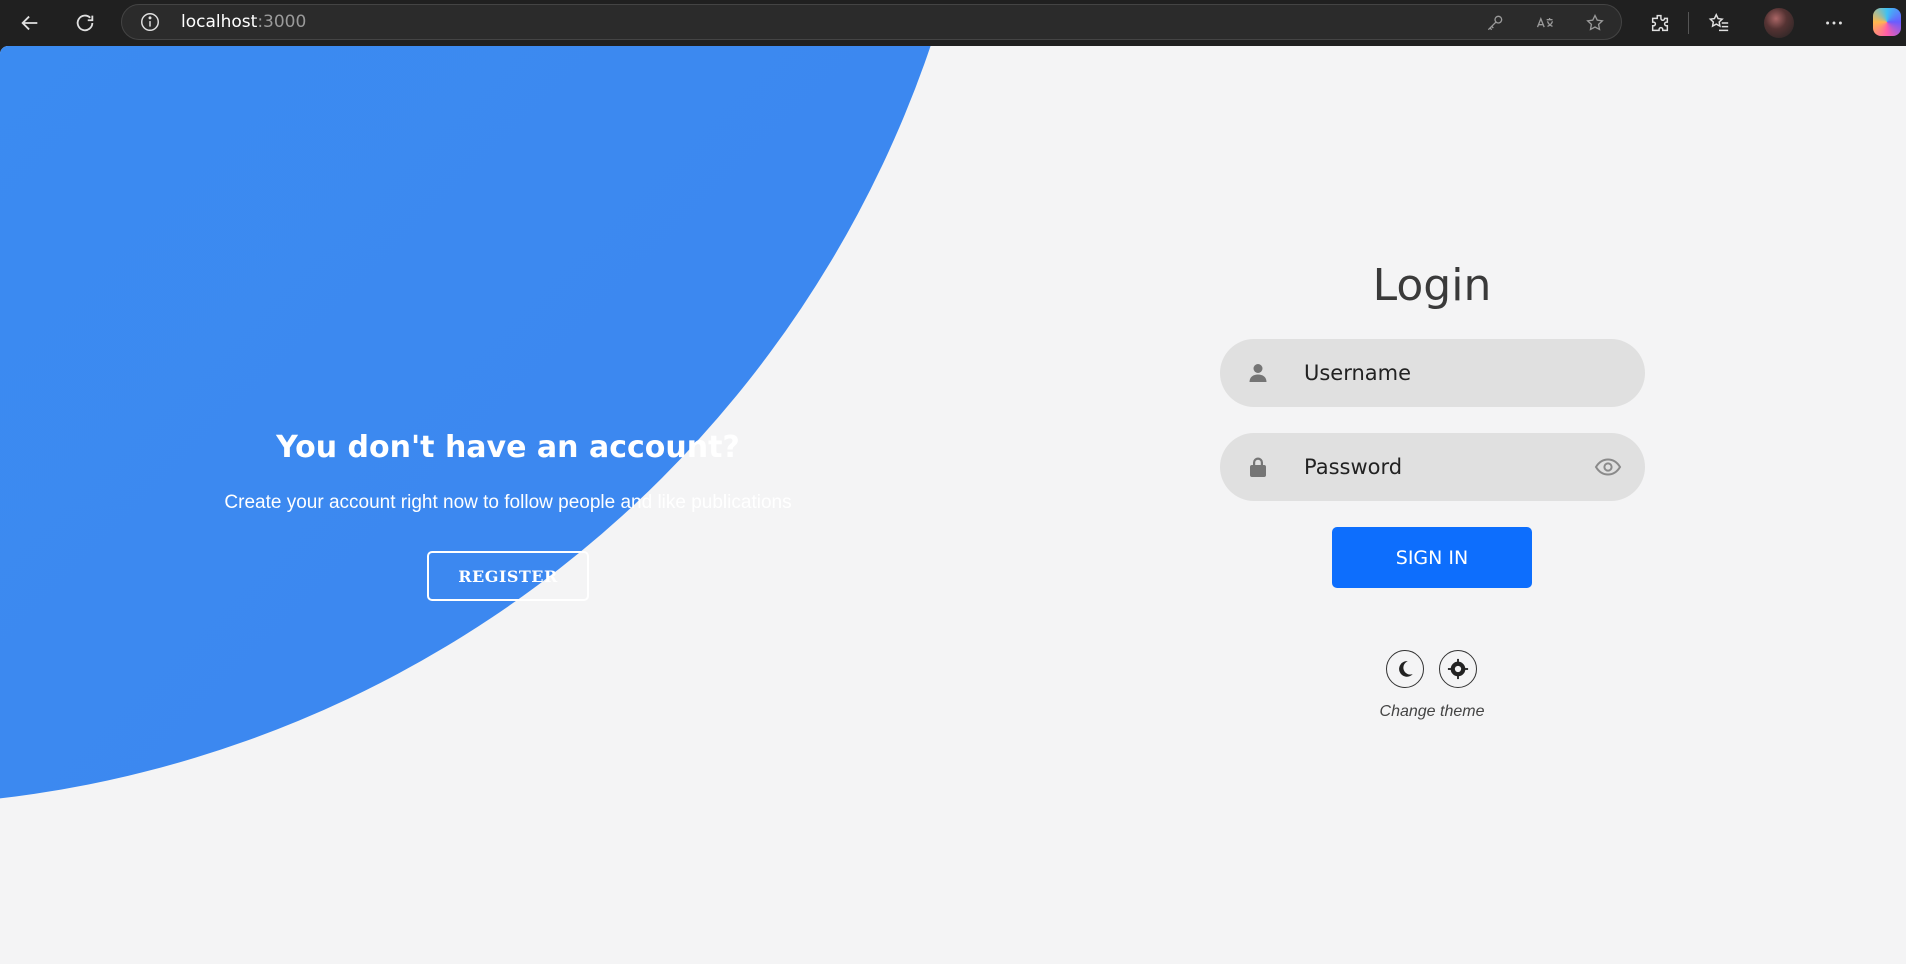 This screenshot has width=1906, height=964. What do you see at coordinates (871, 22) in the screenshot?
I see `address-bar: localhost:3000` at bounding box center [871, 22].